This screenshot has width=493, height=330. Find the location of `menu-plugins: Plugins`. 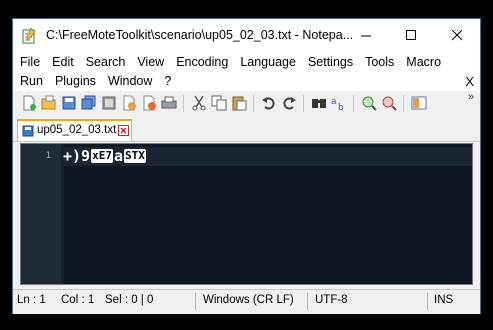

menu-plugins: Plugins is located at coordinates (75, 81).